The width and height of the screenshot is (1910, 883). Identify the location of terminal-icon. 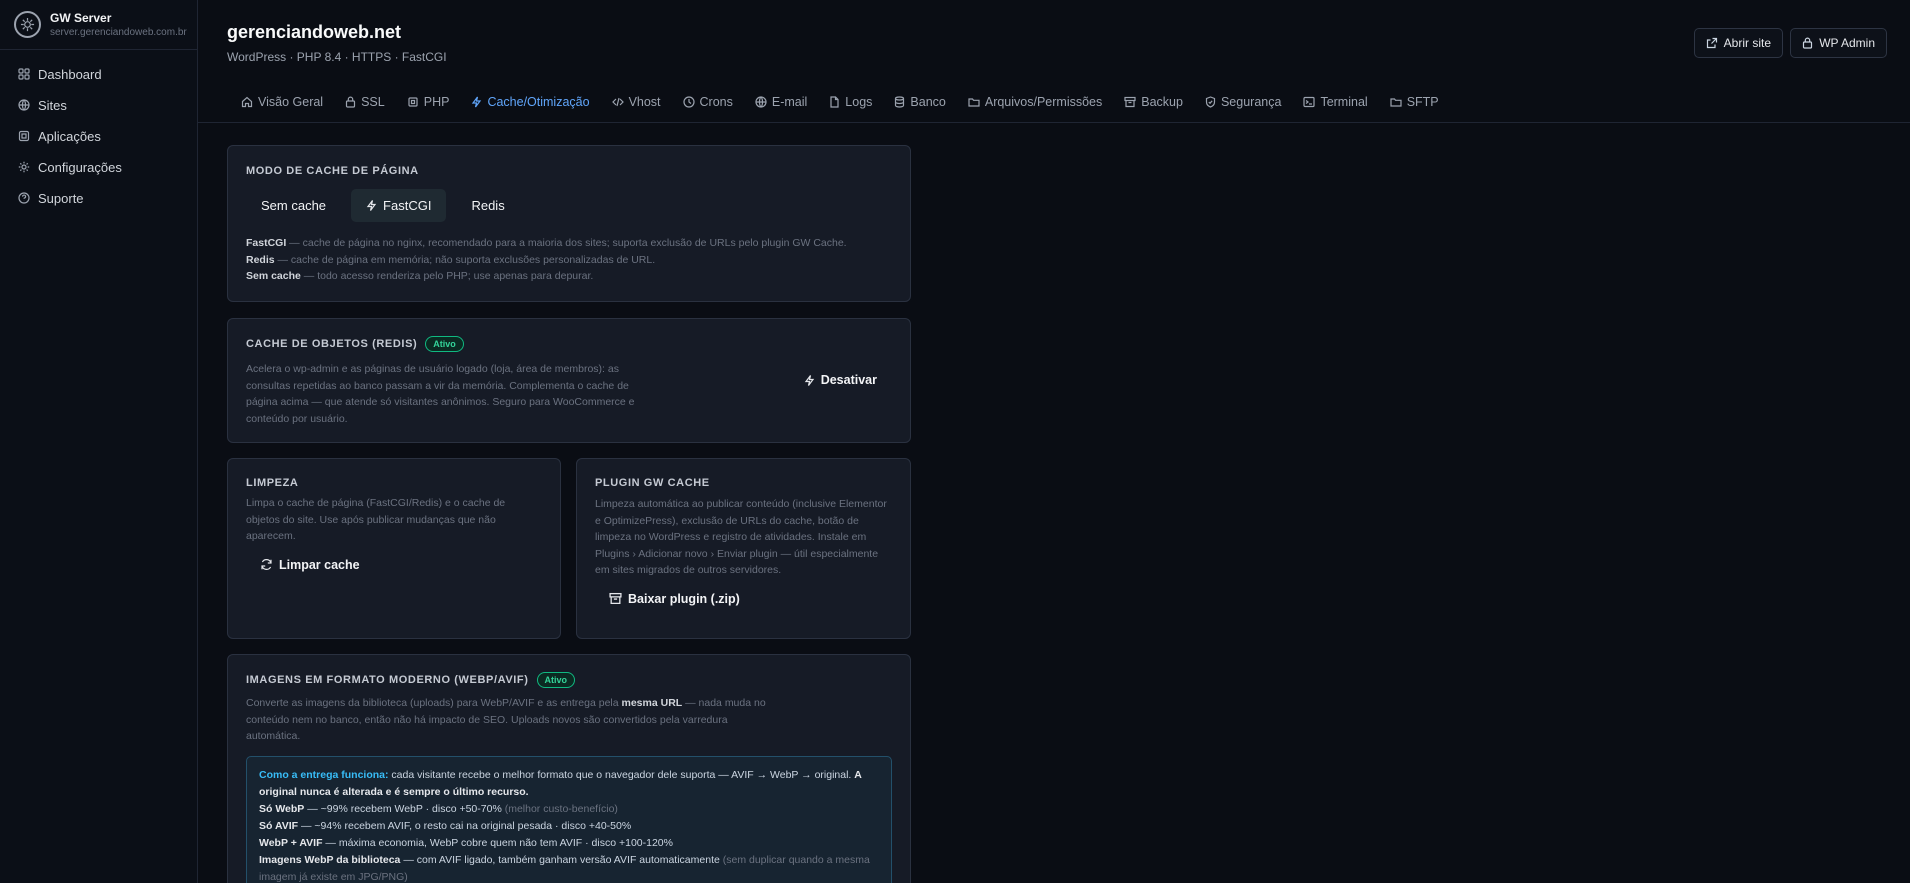
(1309, 102).